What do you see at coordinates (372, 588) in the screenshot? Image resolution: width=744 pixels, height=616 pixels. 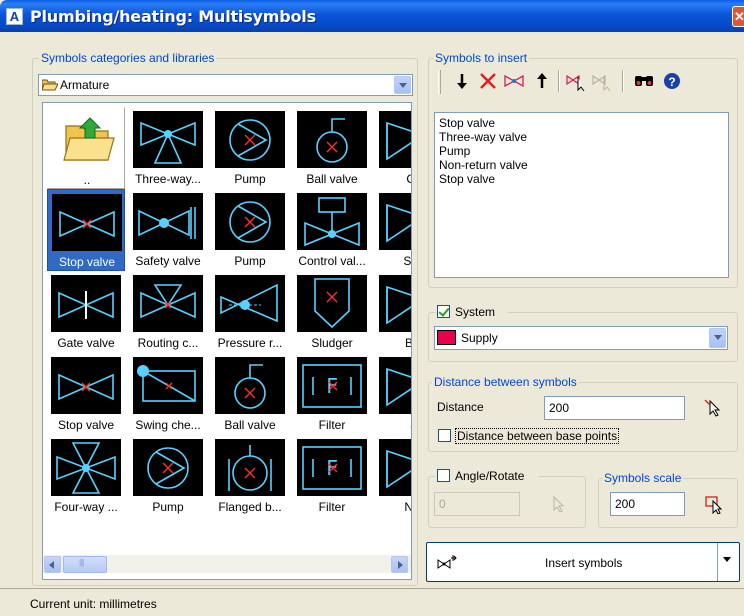 I see `status-divider` at bounding box center [372, 588].